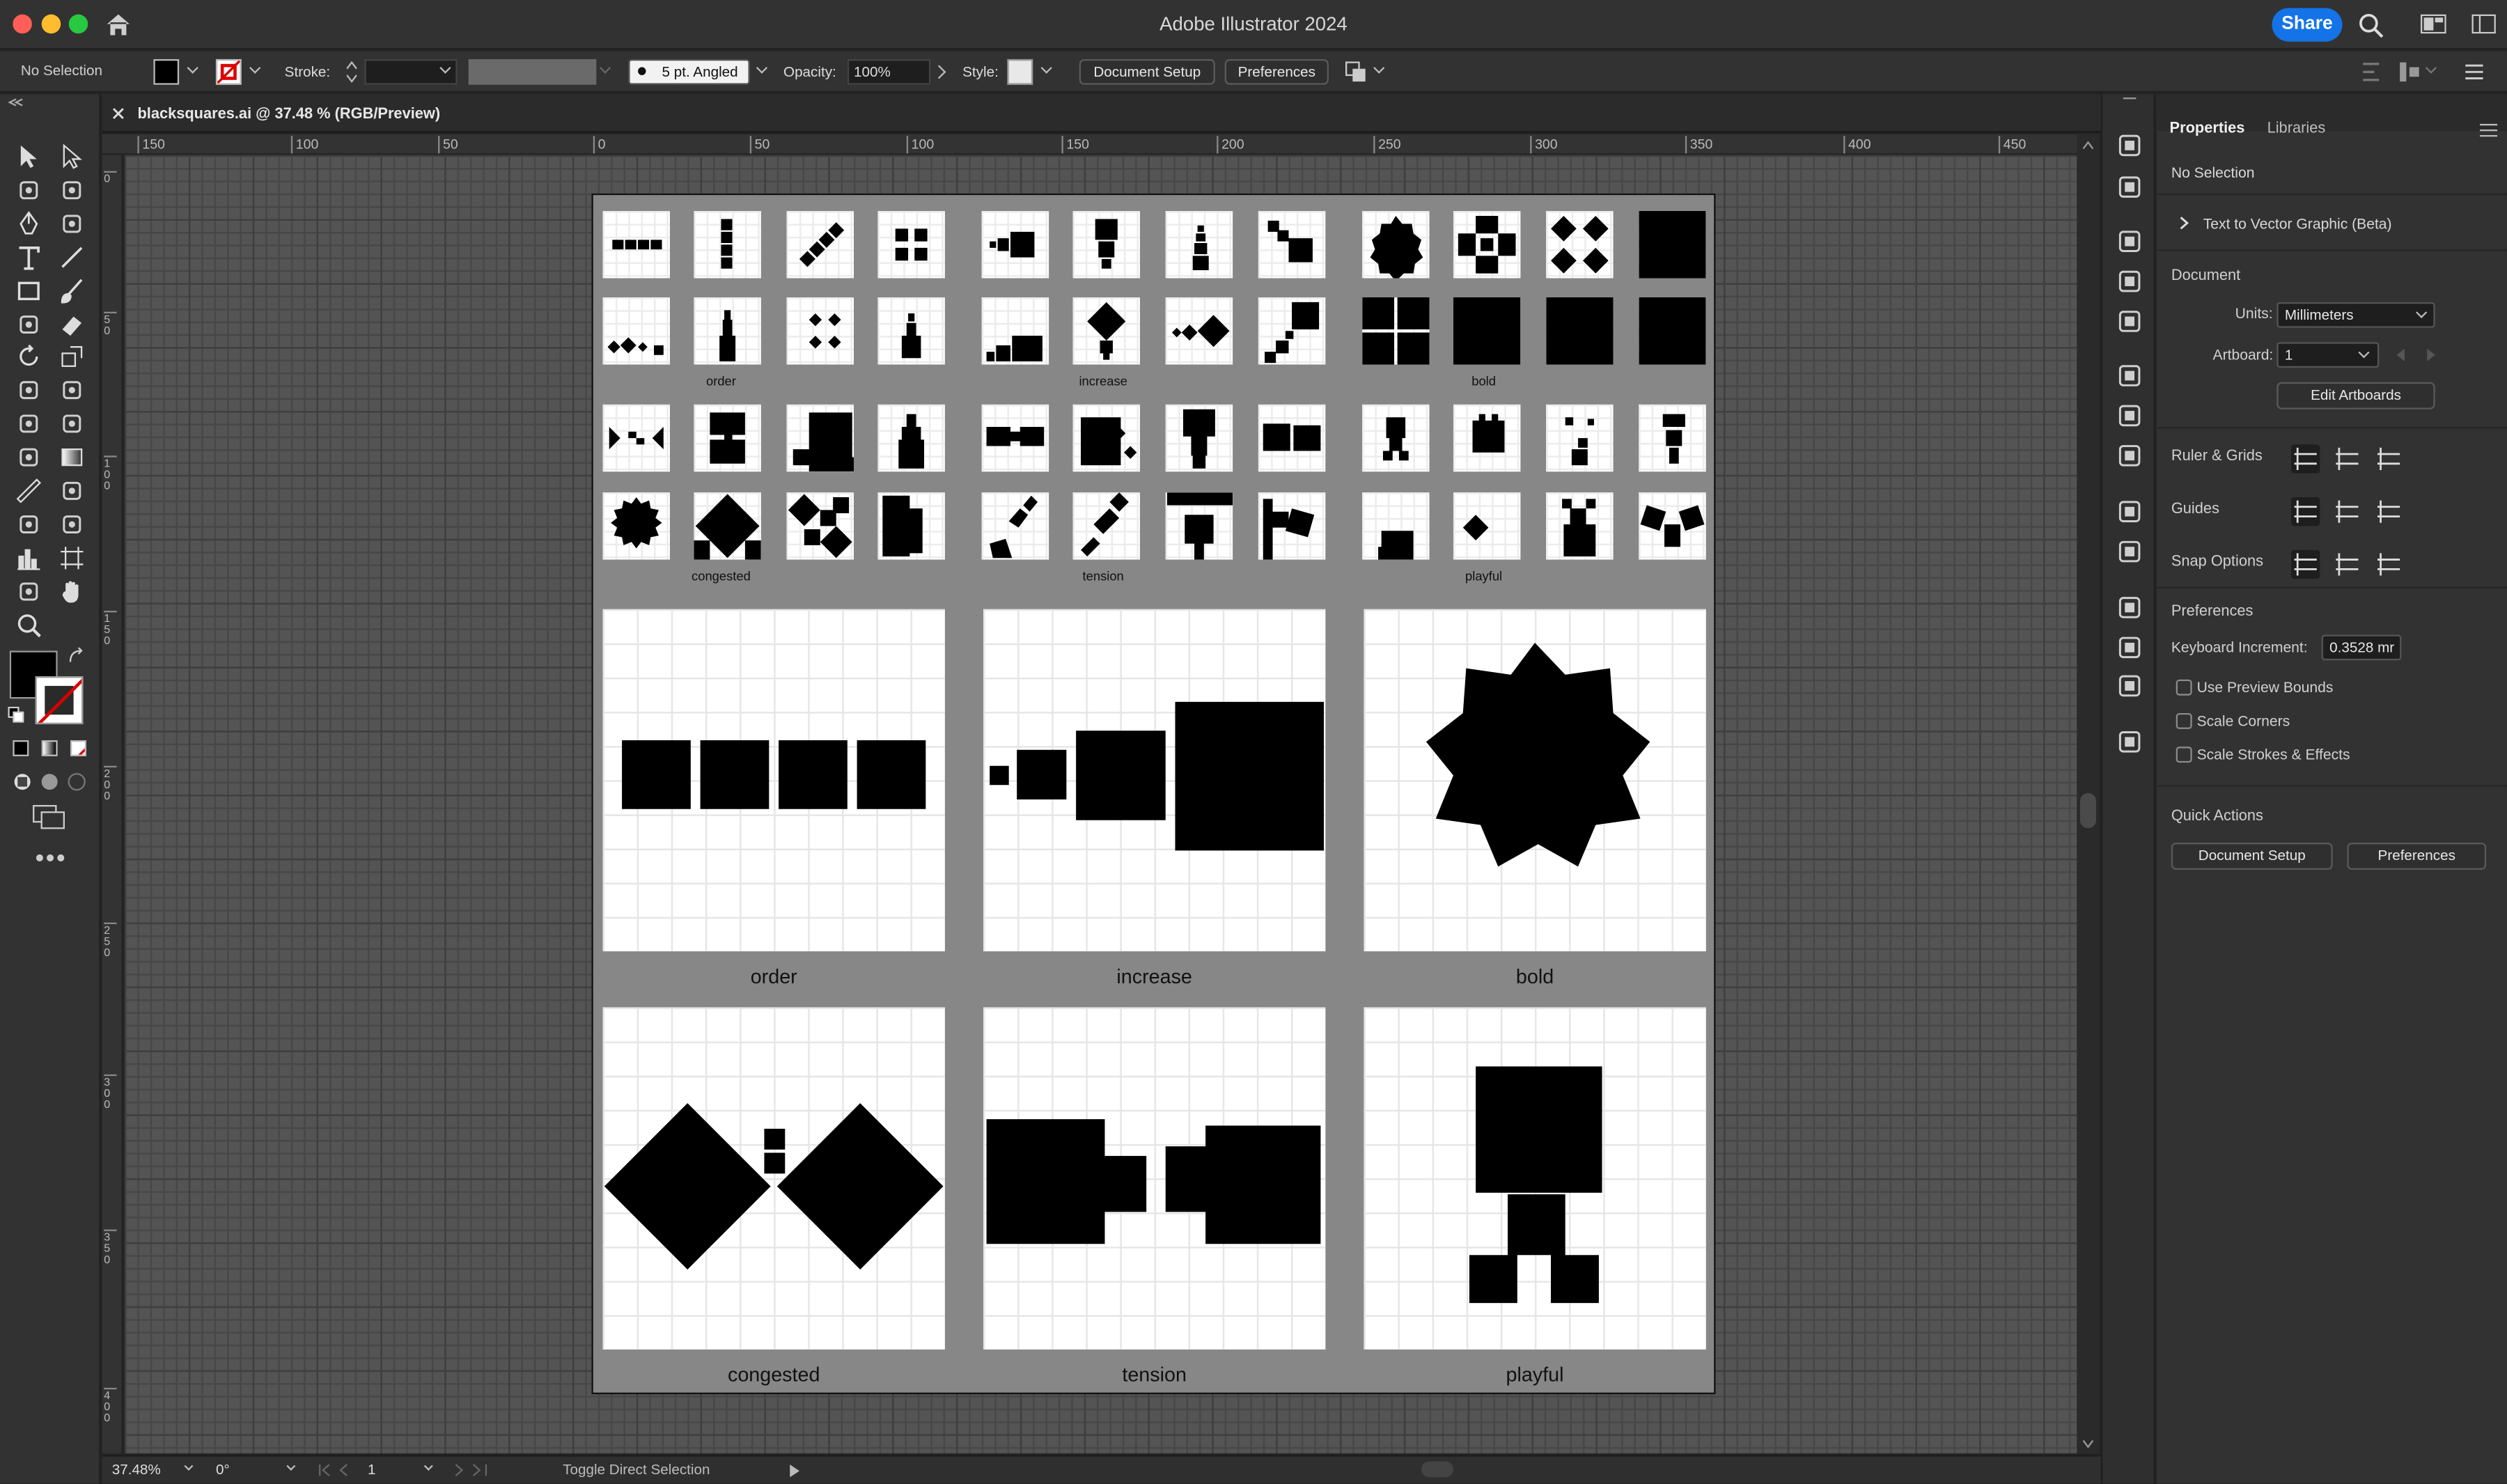 The width and height of the screenshot is (2507, 1484). What do you see at coordinates (2130, 282) in the screenshot?
I see `brushes-icon` at bounding box center [2130, 282].